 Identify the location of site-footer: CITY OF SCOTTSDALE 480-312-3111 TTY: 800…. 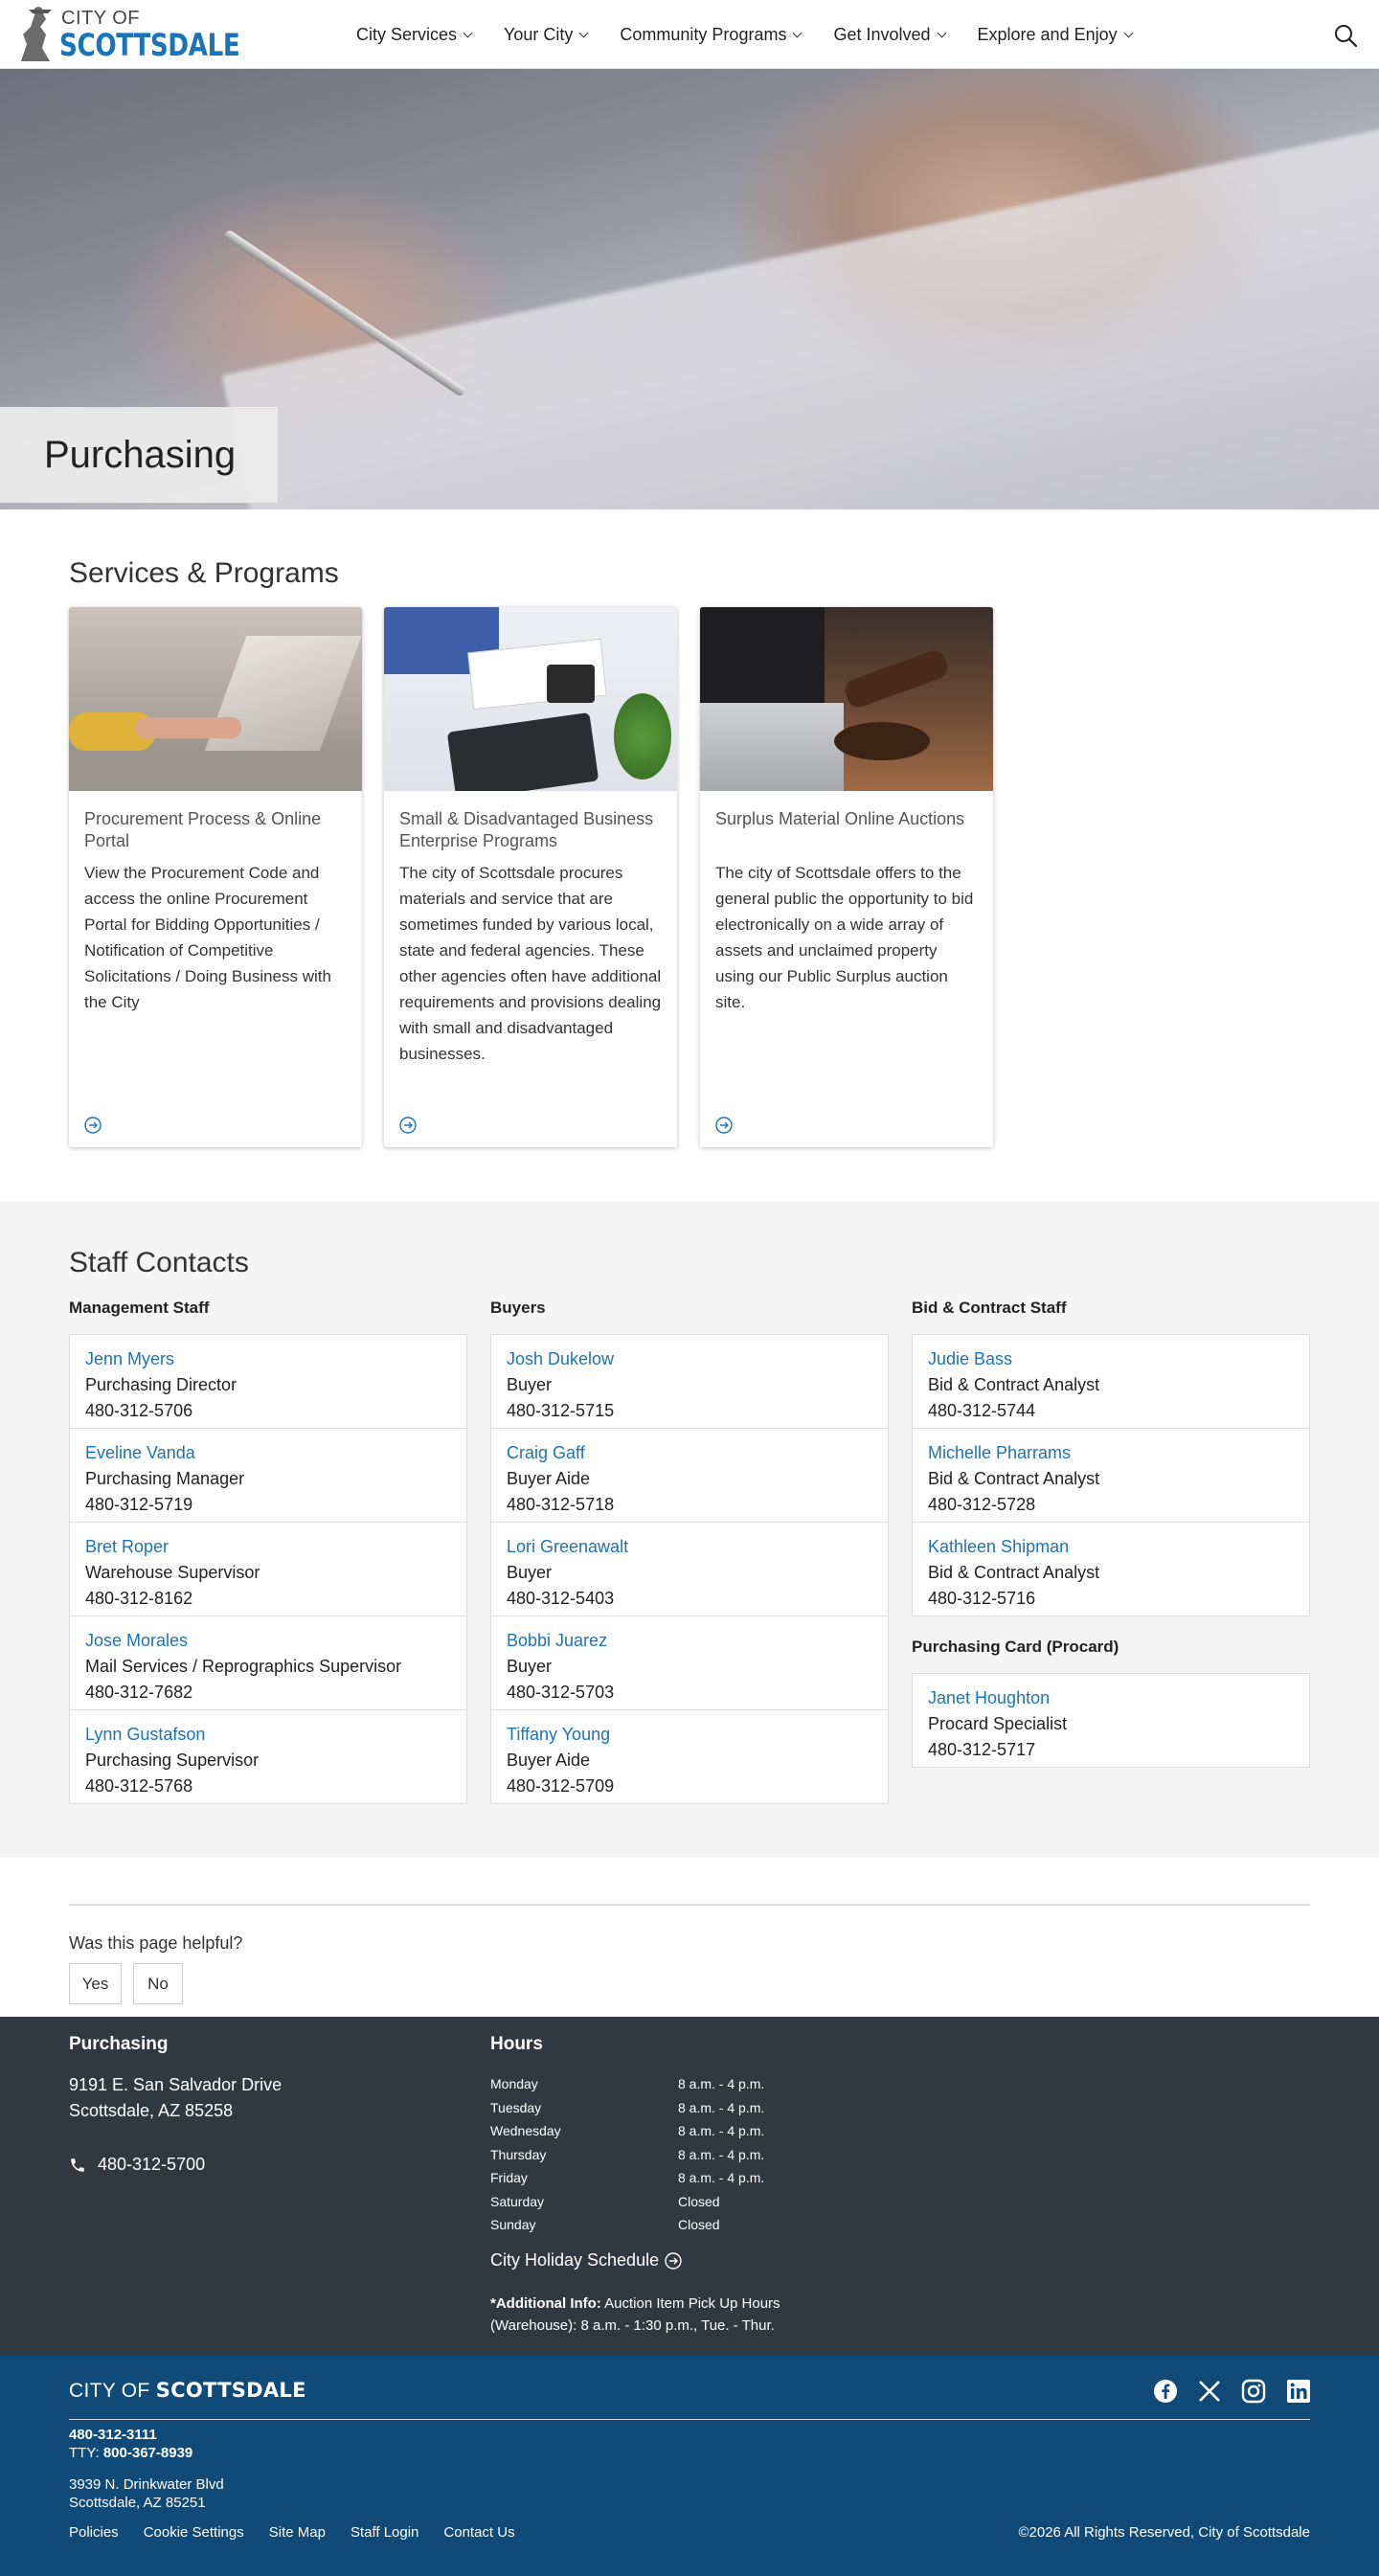
(689, 2466).